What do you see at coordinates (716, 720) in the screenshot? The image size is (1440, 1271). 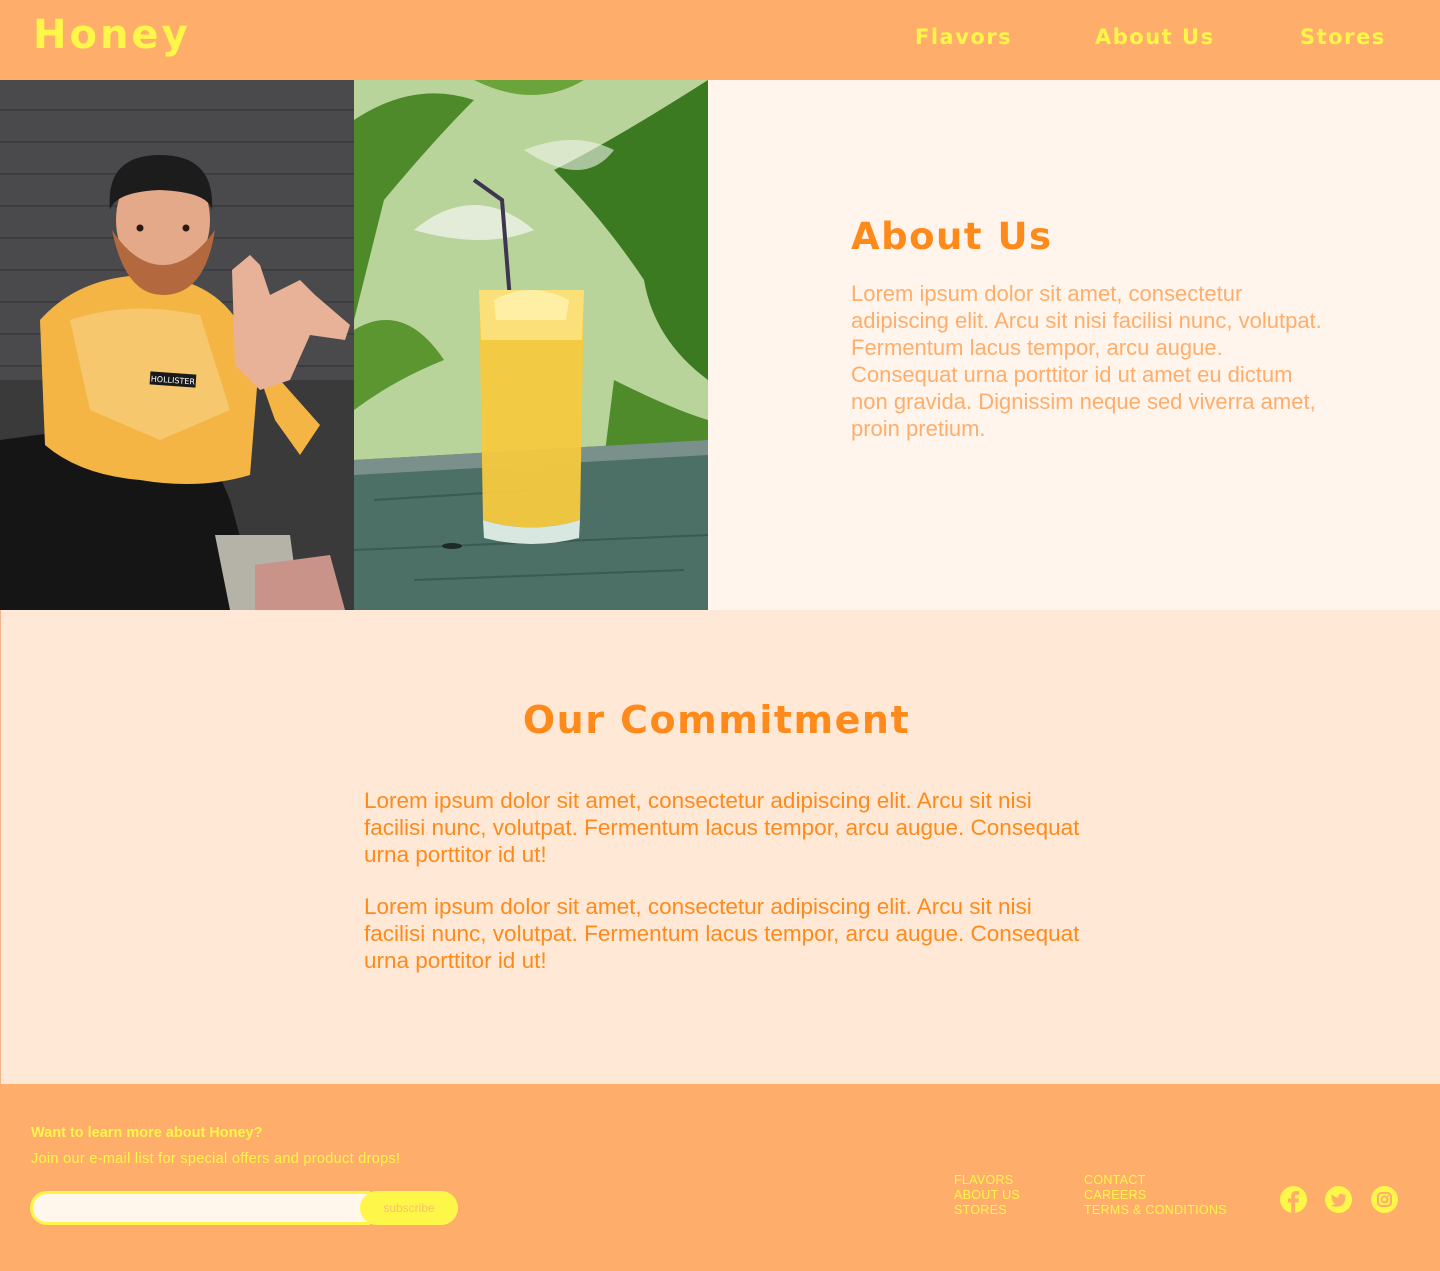 I see `commitment-title: Our Commitment` at bounding box center [716, 720].